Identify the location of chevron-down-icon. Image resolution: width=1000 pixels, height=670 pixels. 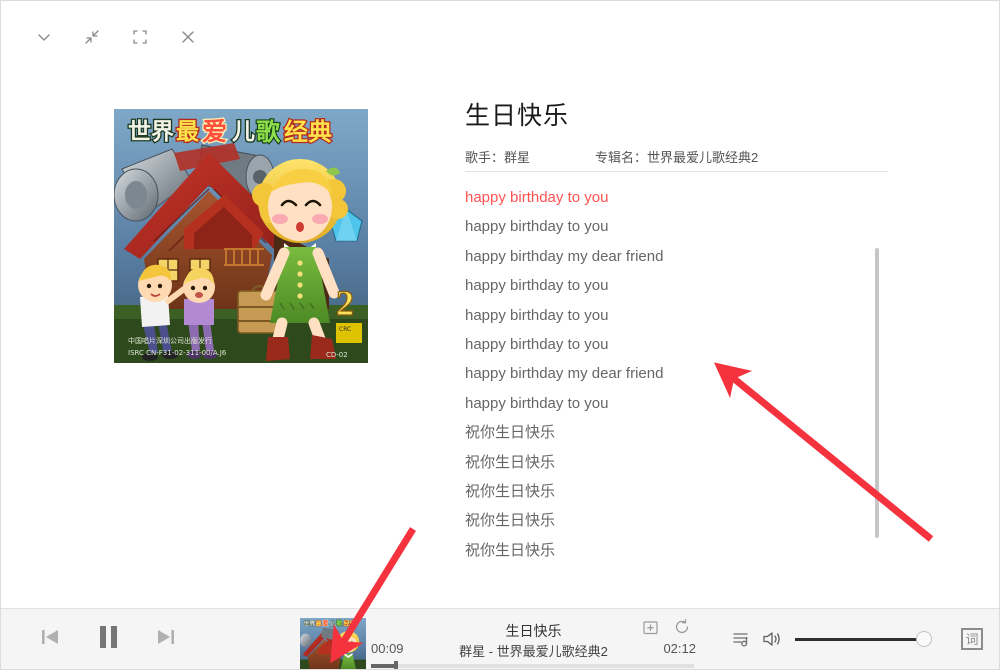
(44, 37).